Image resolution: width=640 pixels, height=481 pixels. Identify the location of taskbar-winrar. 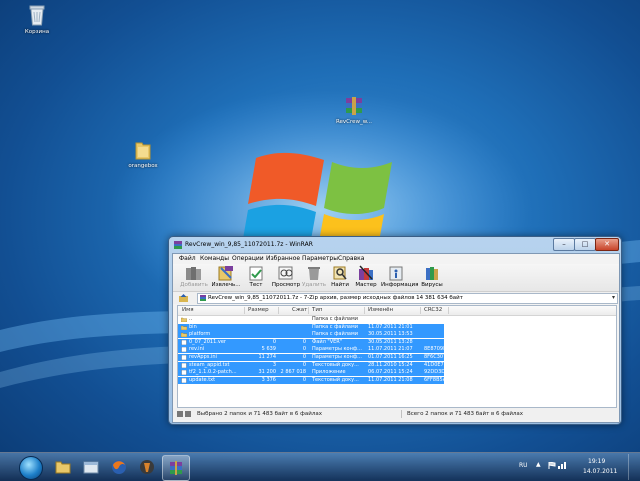
(176, 468).